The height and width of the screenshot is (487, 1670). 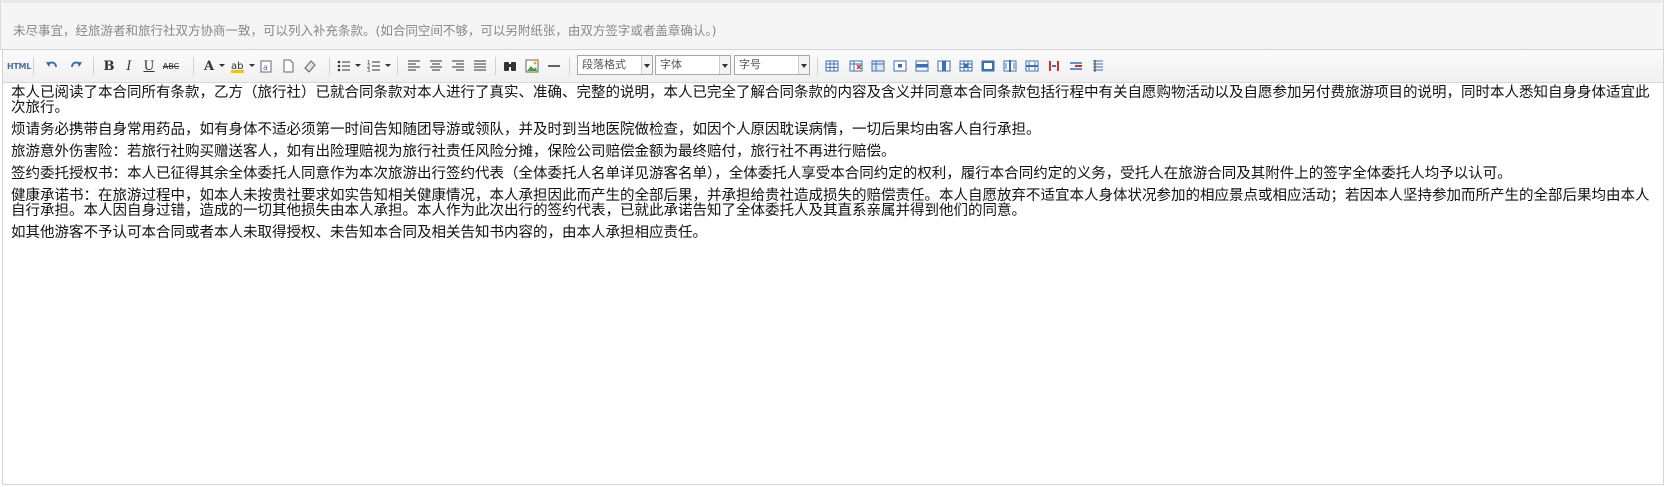 I want to click on split-to-cols-icon, so click(x=1054, y=66).